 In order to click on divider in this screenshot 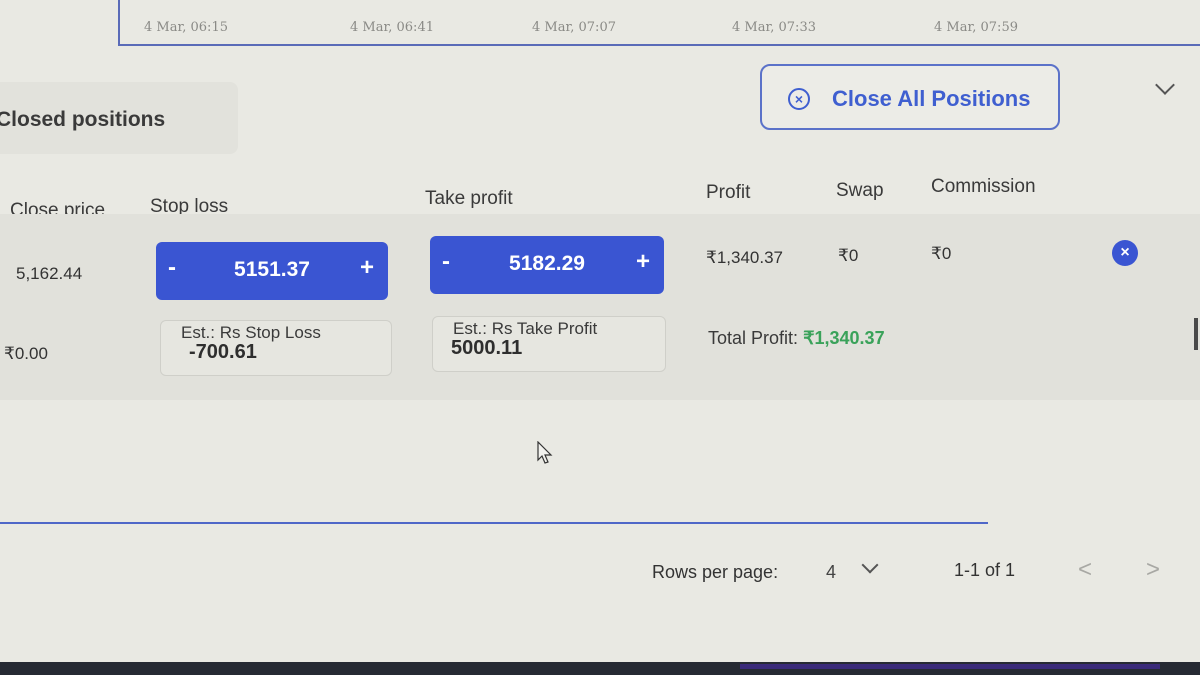, I will do `click(494, 523)`.